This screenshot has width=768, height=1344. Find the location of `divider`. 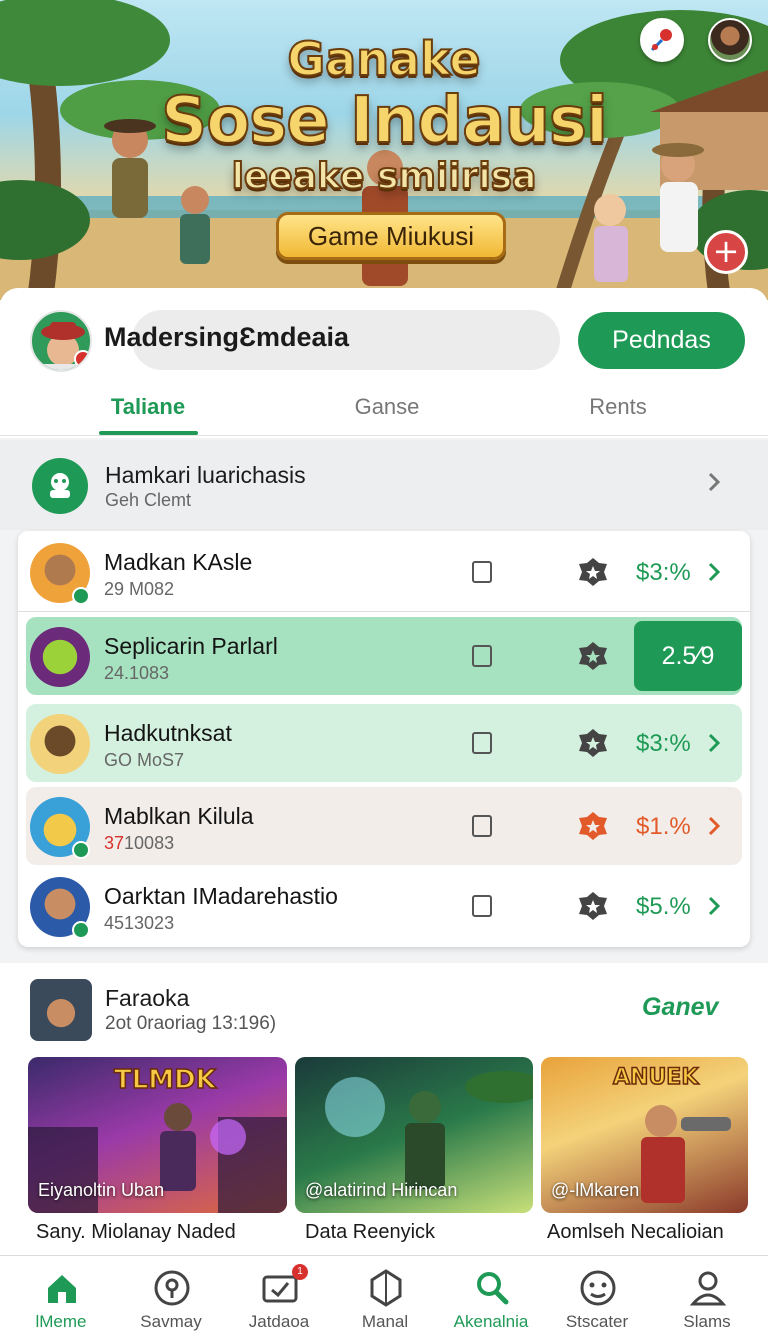

divider is located at coordinates (384, 611).